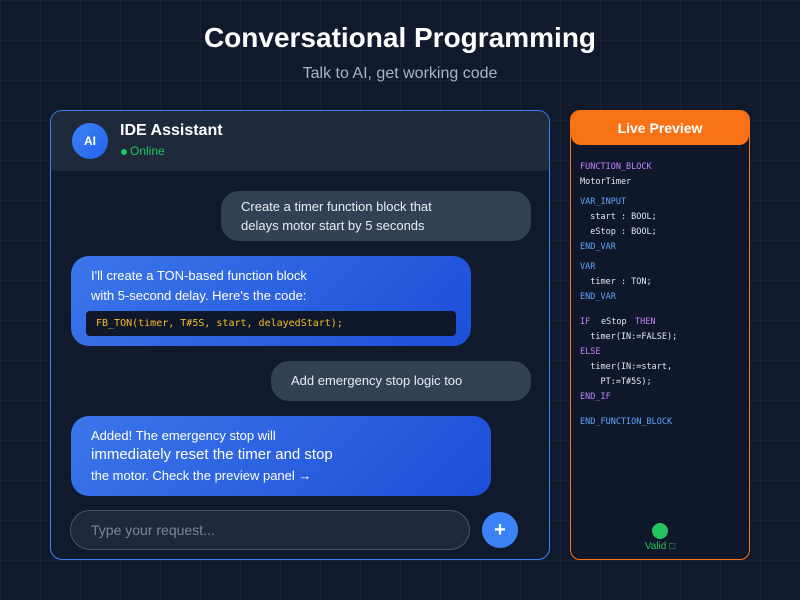 Image resolution: width=800 pixels, height=600 pixels. What do you see at coordinates (212, 454) in the screenshot?
I see `message-text: immediately reset the timer and stop` at bounding box center [212, 454].